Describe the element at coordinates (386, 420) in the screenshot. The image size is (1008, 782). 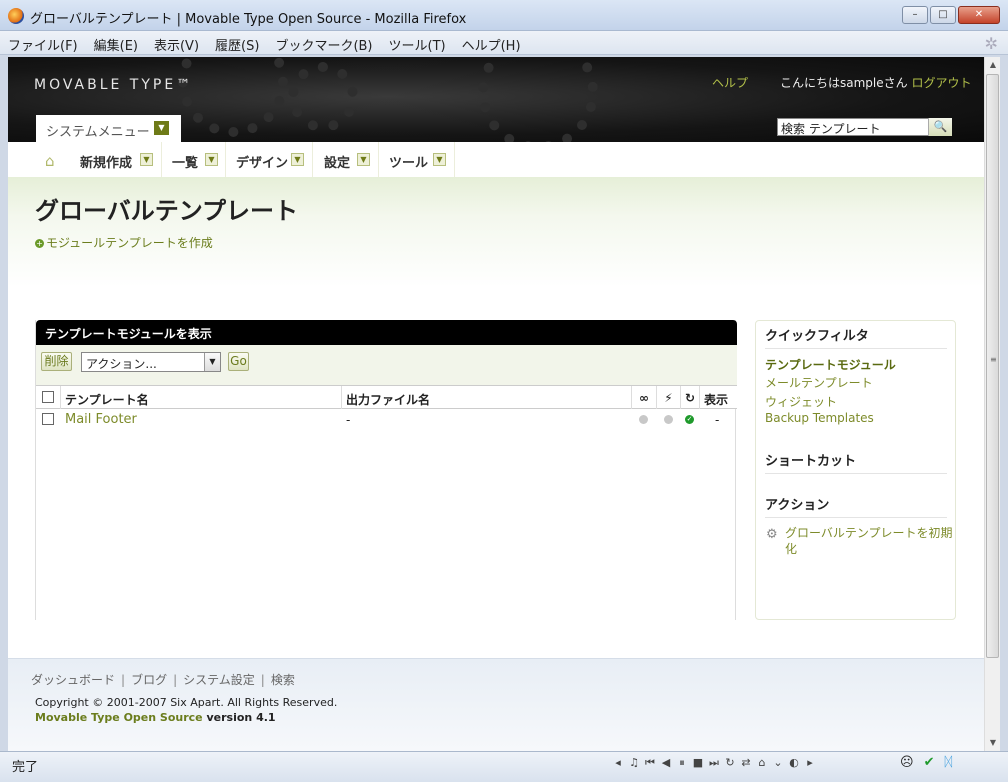
I see `table-row: Mail Footer - ✓ -` at that location.